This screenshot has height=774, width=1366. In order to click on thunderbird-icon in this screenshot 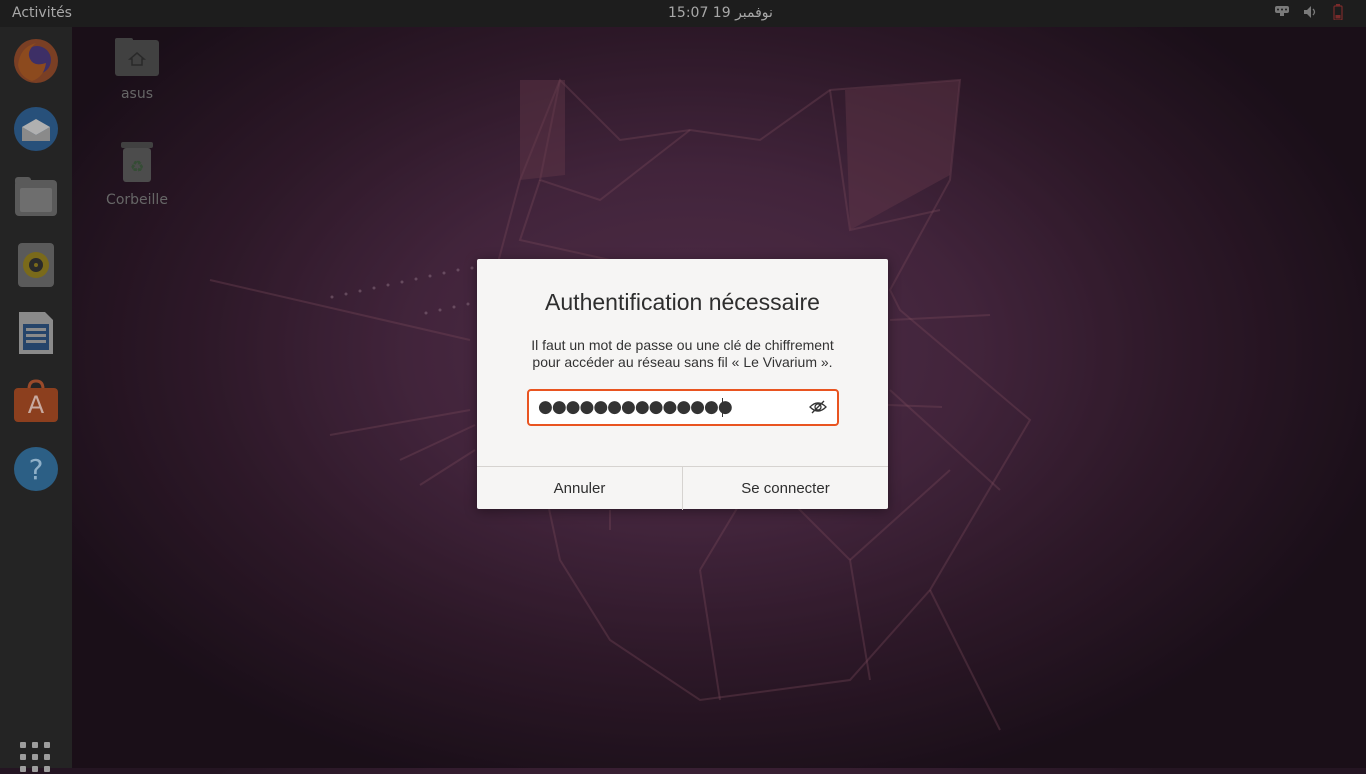, I will do `click(36, 129)`.